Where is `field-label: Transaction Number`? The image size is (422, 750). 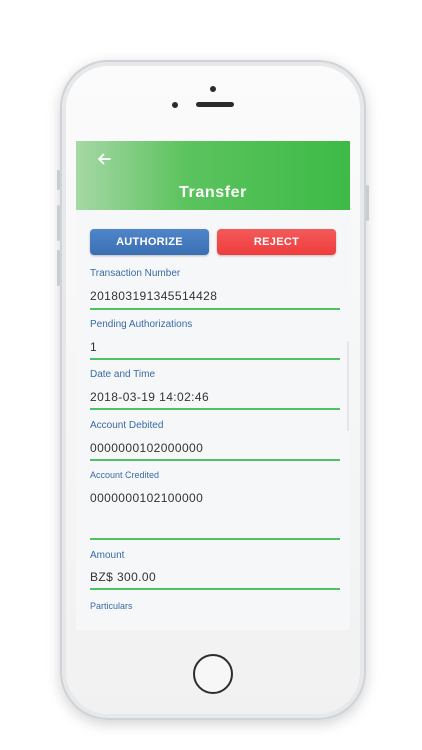
field-label: Transaction Number is located at coordinates (135, 273).